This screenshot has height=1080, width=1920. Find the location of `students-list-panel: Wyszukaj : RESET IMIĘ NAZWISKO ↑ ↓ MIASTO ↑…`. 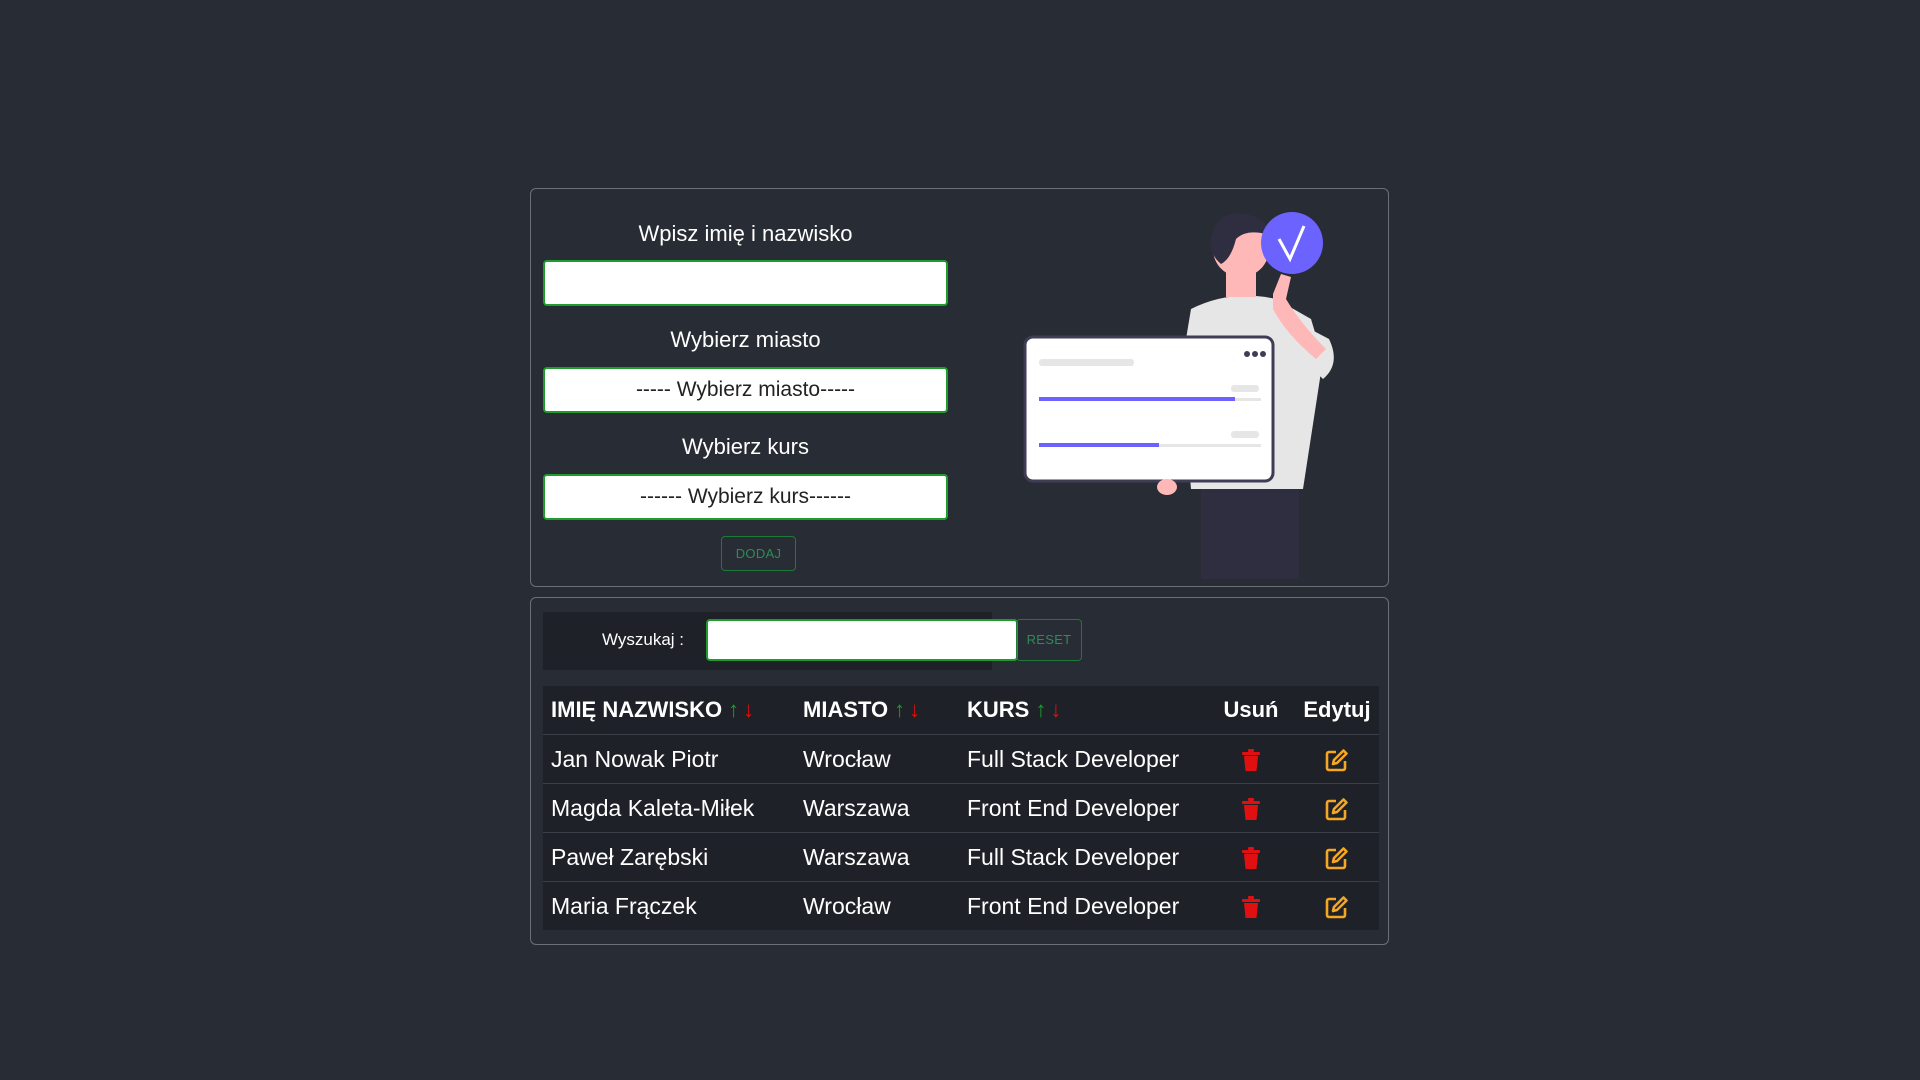

students-list-panel: Wyszukaj : RESET IMIĘ NAZWISKO ↑ ↓ MIASTO ↑… is located at coordinates (959, 771).